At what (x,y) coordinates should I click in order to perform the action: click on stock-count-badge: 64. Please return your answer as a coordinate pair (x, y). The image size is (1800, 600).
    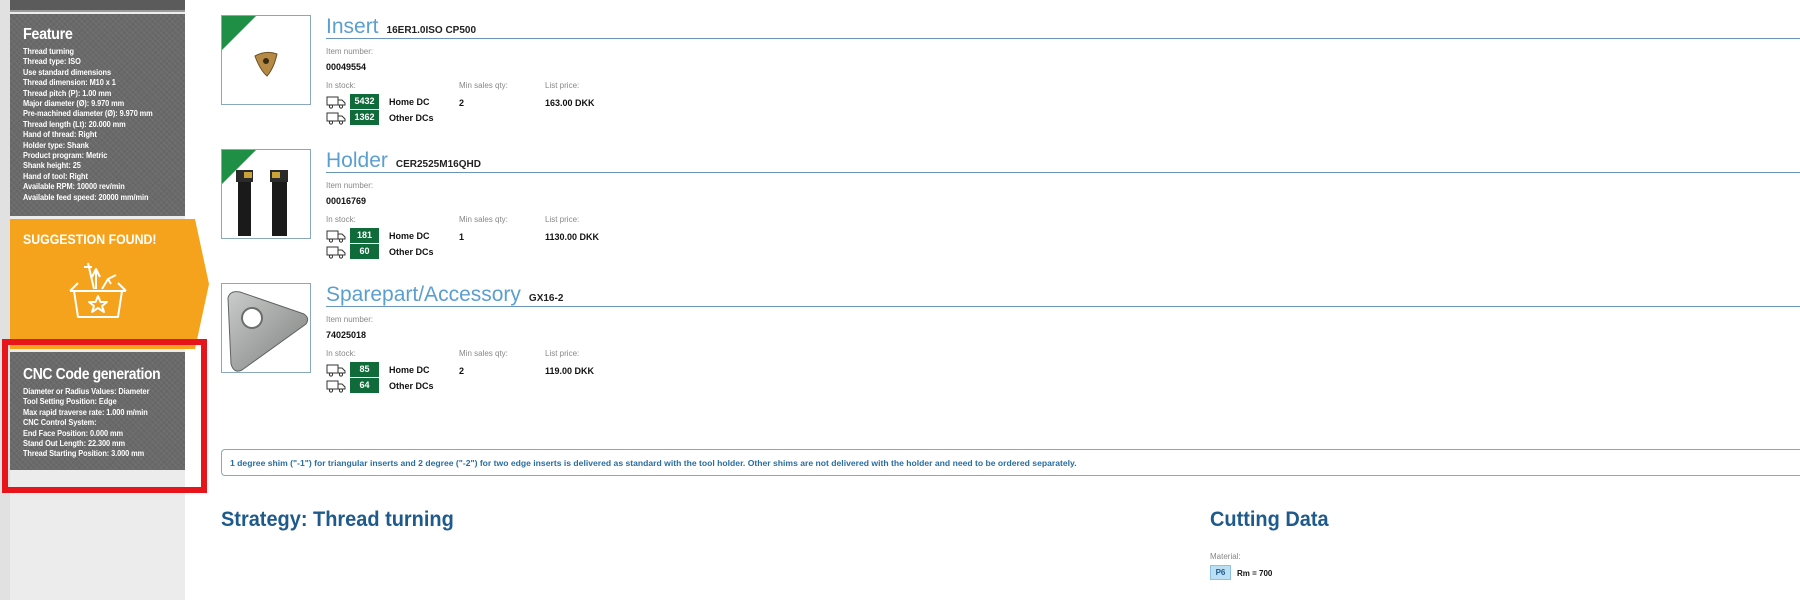
    Looking at the image, I should click on (364, 385).